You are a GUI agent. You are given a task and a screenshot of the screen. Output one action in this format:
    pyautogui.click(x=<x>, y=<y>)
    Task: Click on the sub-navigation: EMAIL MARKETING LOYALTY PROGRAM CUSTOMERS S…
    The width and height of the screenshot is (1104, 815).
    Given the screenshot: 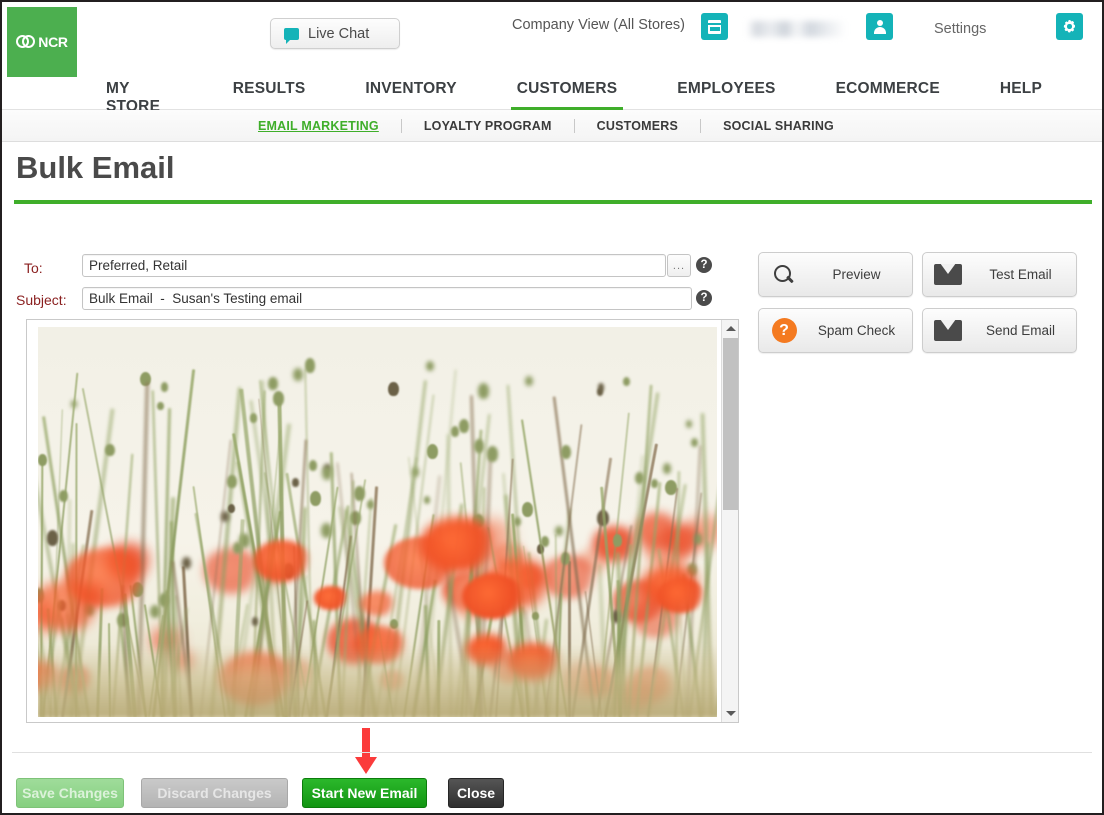 What is the action you would take?
    pyautogui.click(x=552, y=126)
    